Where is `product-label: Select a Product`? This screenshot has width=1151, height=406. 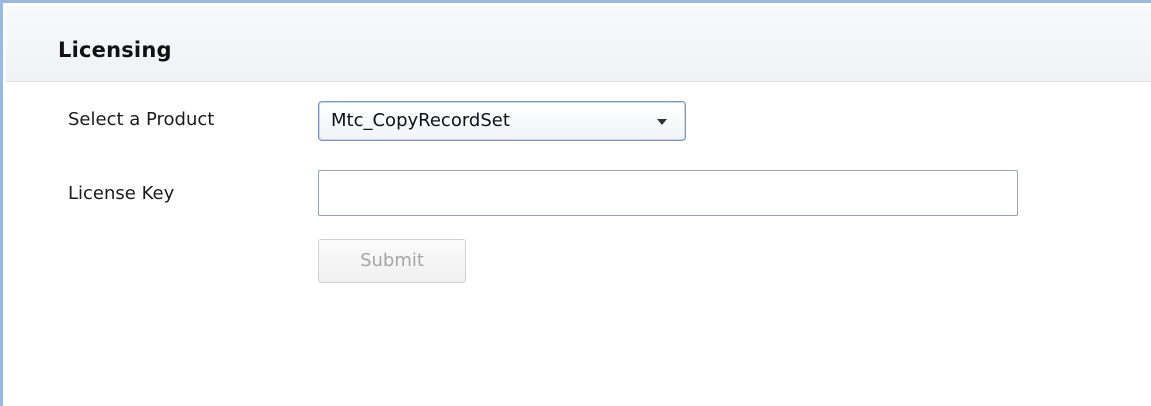
product-label: Select a Product is located at coordinates (141, 119).